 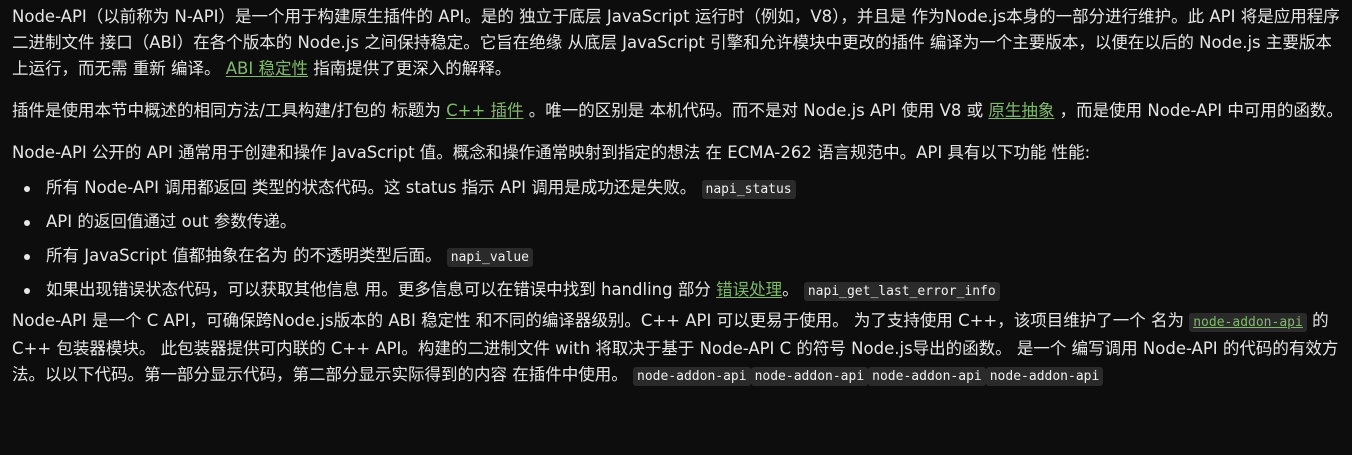 I want to click on napi-get-last-error-info-code: napi_get_last_error_info, so click(x=901, y=291).